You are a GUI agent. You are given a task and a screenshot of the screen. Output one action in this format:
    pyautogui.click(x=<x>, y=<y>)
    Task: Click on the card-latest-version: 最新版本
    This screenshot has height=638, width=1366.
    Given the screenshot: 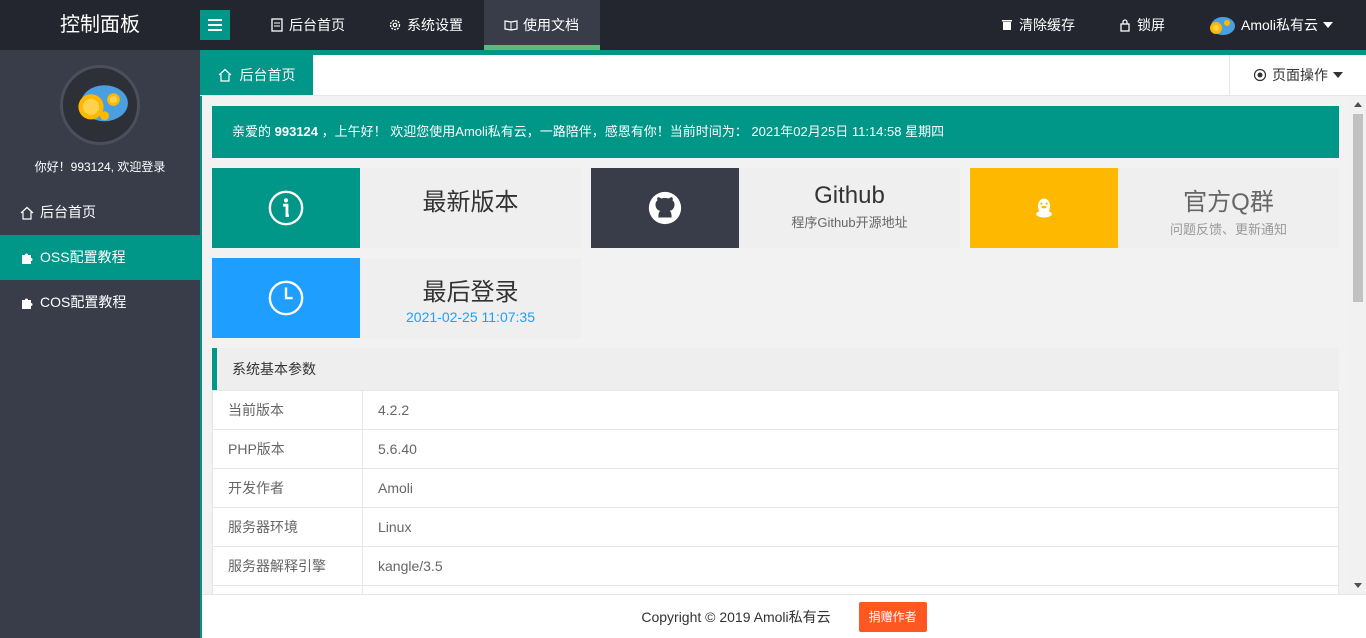 What is the action you would take?
    pyautogui.click(x=396, y=208)
    